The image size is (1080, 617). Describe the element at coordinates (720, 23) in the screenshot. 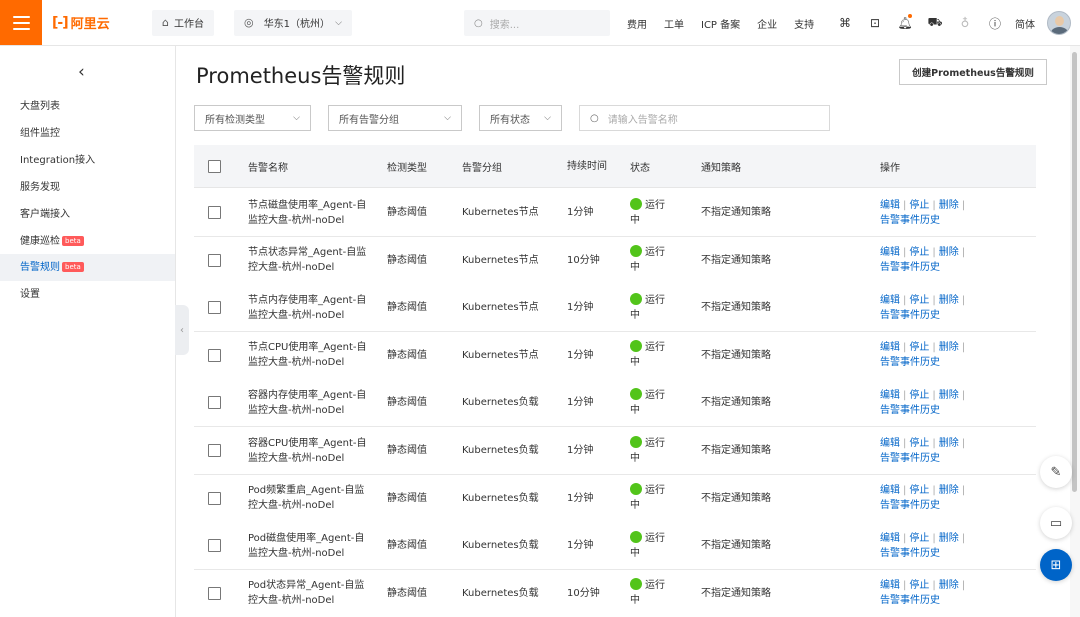

I see `top-link-icp: ICP 备案` at that location.